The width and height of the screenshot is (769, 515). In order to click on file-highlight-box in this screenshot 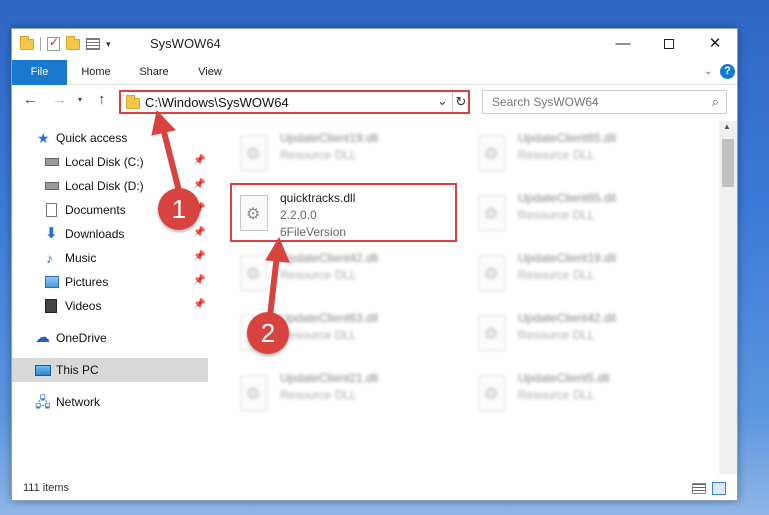, I will do `click(343, 212)`.